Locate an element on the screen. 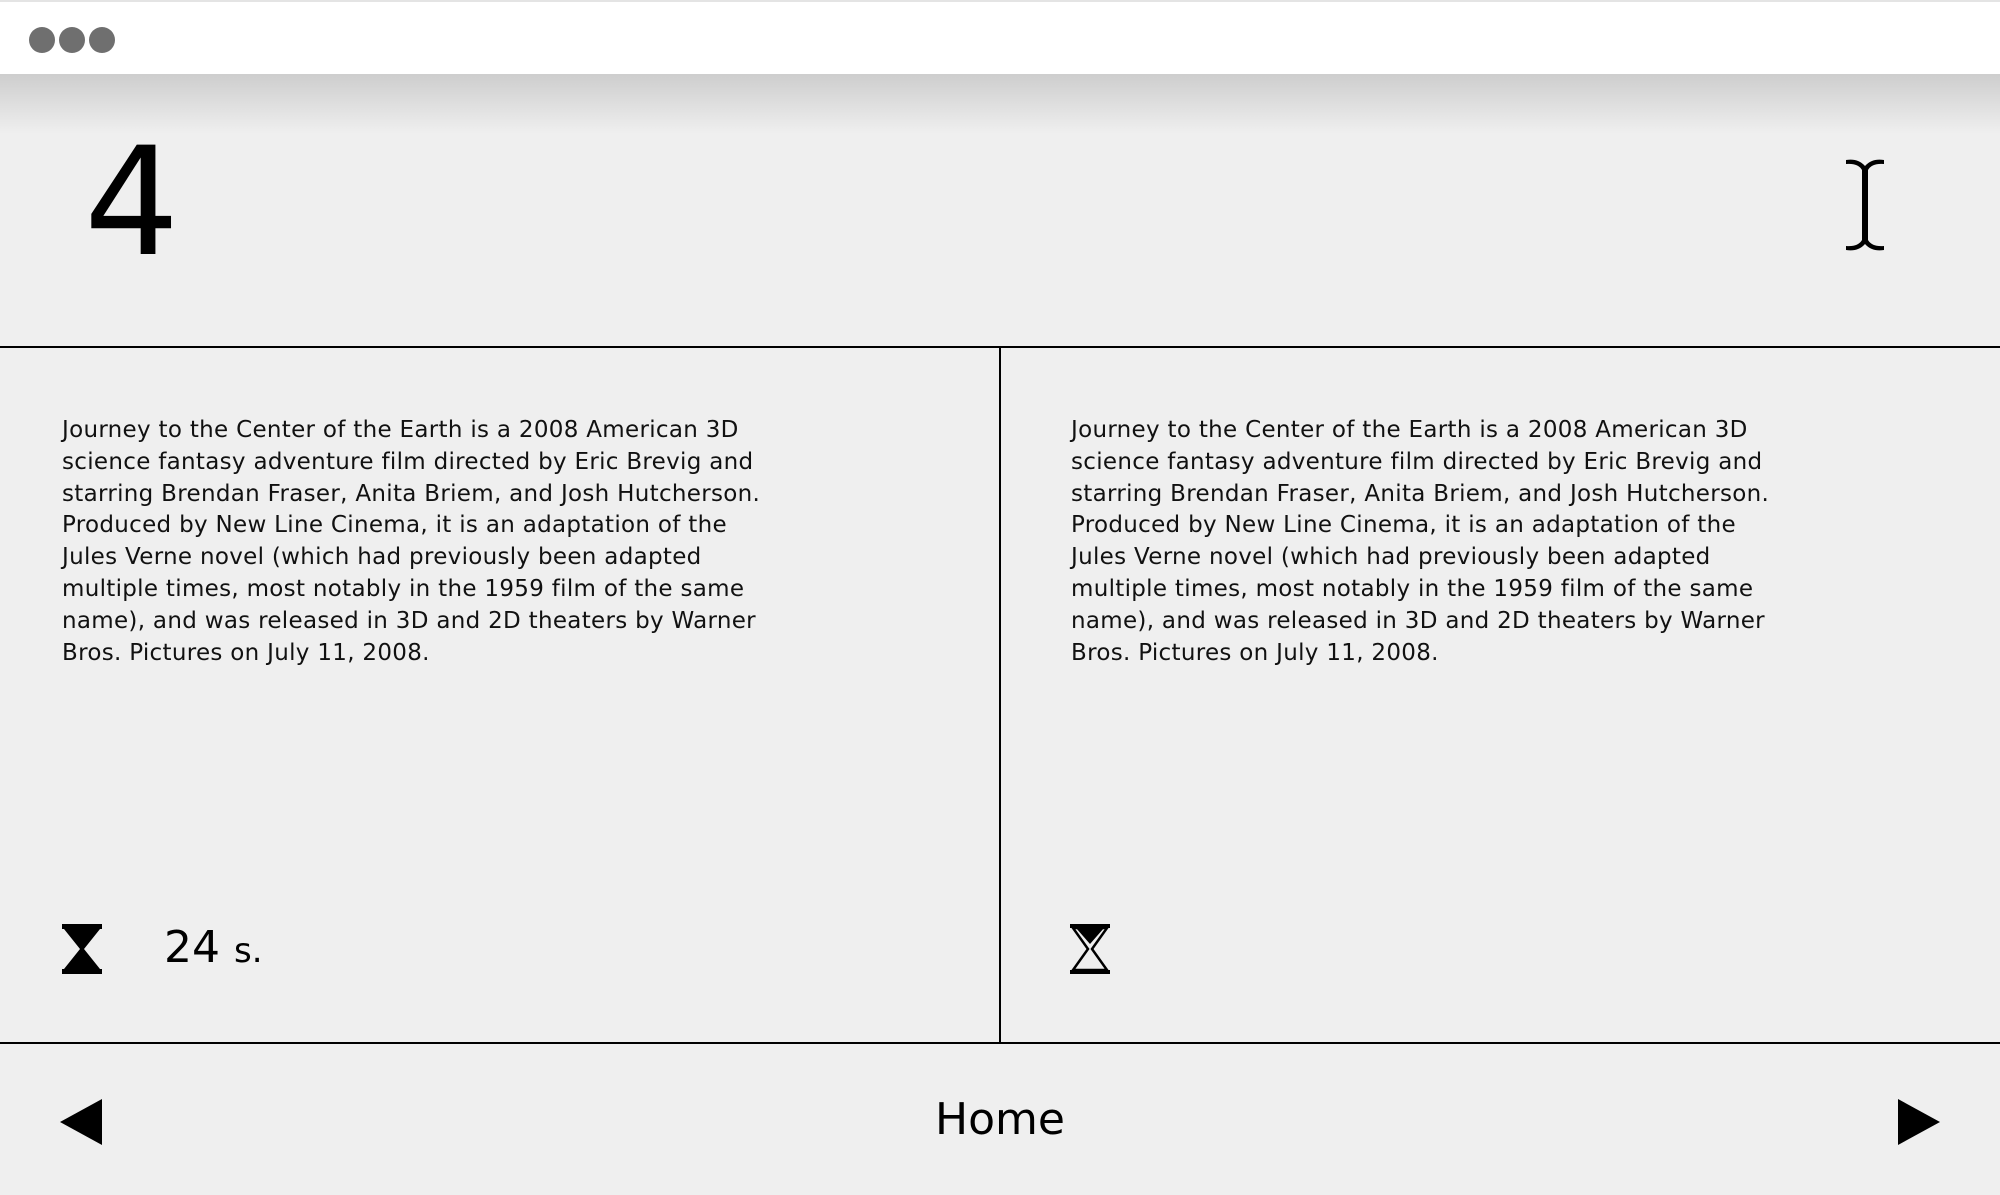 Image resolution: width=2000 pixels, height=1195 pixels. window-maximize-dot is located at coordinates (102, 40).